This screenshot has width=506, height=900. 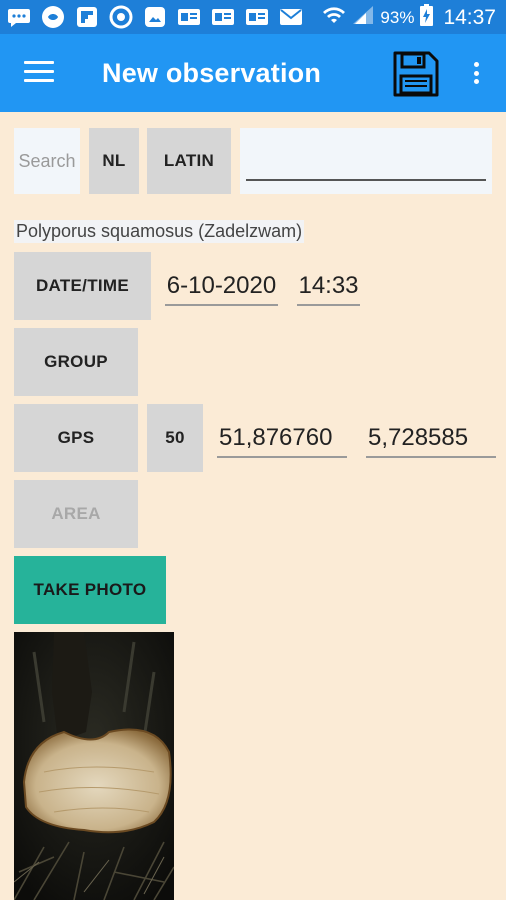 What do you see at coordinates (47, 161) in the screenshot?
I see `search-label: Search` at bounding box center [47, 161].